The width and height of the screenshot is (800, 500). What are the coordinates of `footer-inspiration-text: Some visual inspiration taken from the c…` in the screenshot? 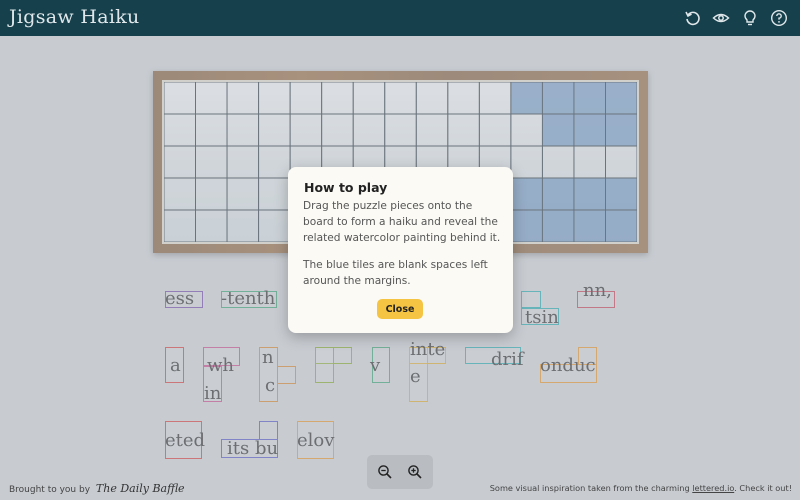 It's located at (589, 488).